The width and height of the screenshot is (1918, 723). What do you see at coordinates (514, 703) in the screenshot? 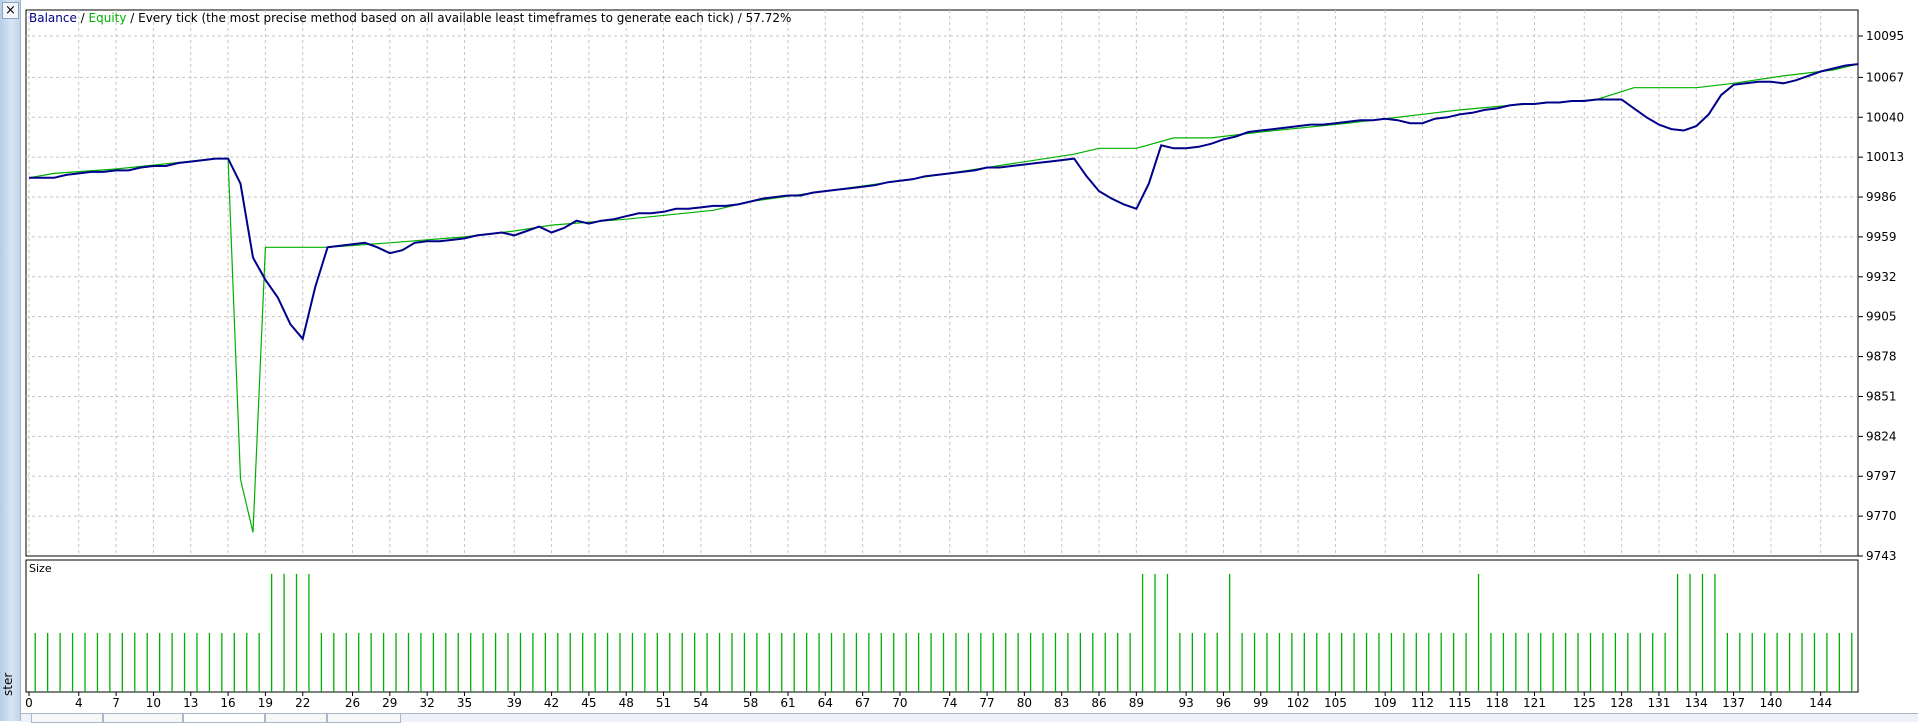
I see `x-tick-label: 39` at bounding box center [514, 703].